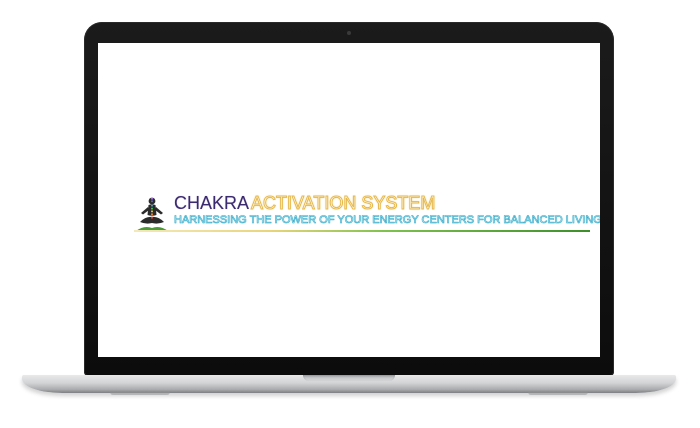 The width and height of the screenshot is (700, 428). I want to click on laptop-foot-right, so click(558, 393).